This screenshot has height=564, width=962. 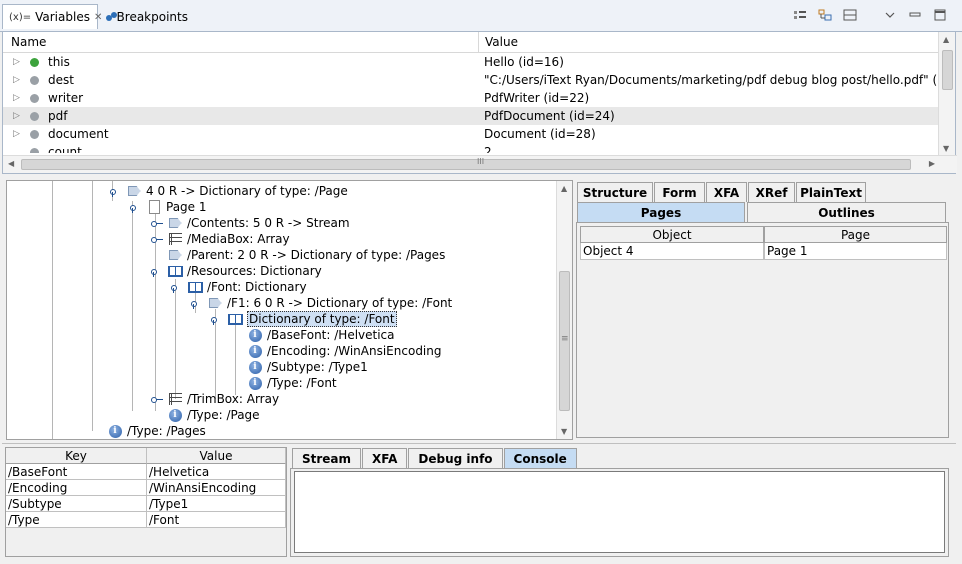 What do you see at coordinates (216, 488) in the screenshot?
I see `cell-value: /WinAnsiEncoding` at bounding box center [216, 488].